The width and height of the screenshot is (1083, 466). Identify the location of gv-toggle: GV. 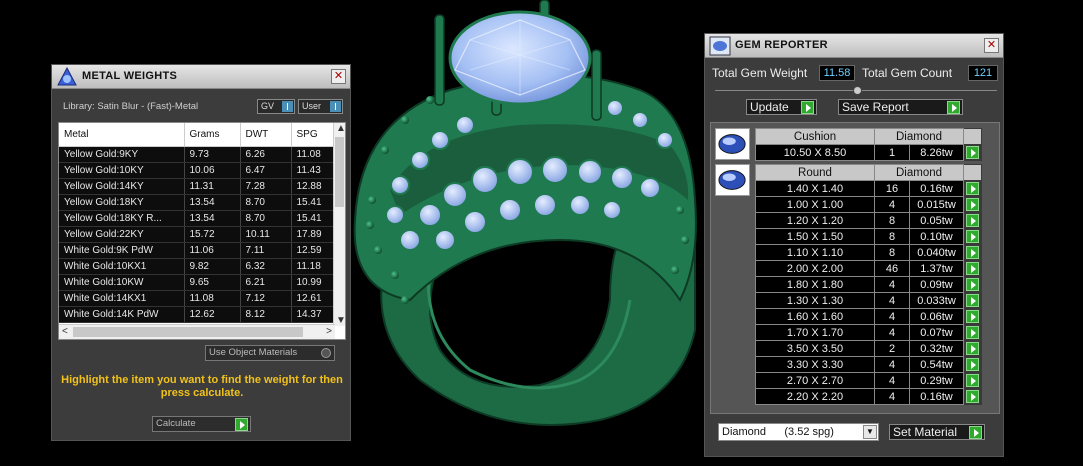
(276, 106).